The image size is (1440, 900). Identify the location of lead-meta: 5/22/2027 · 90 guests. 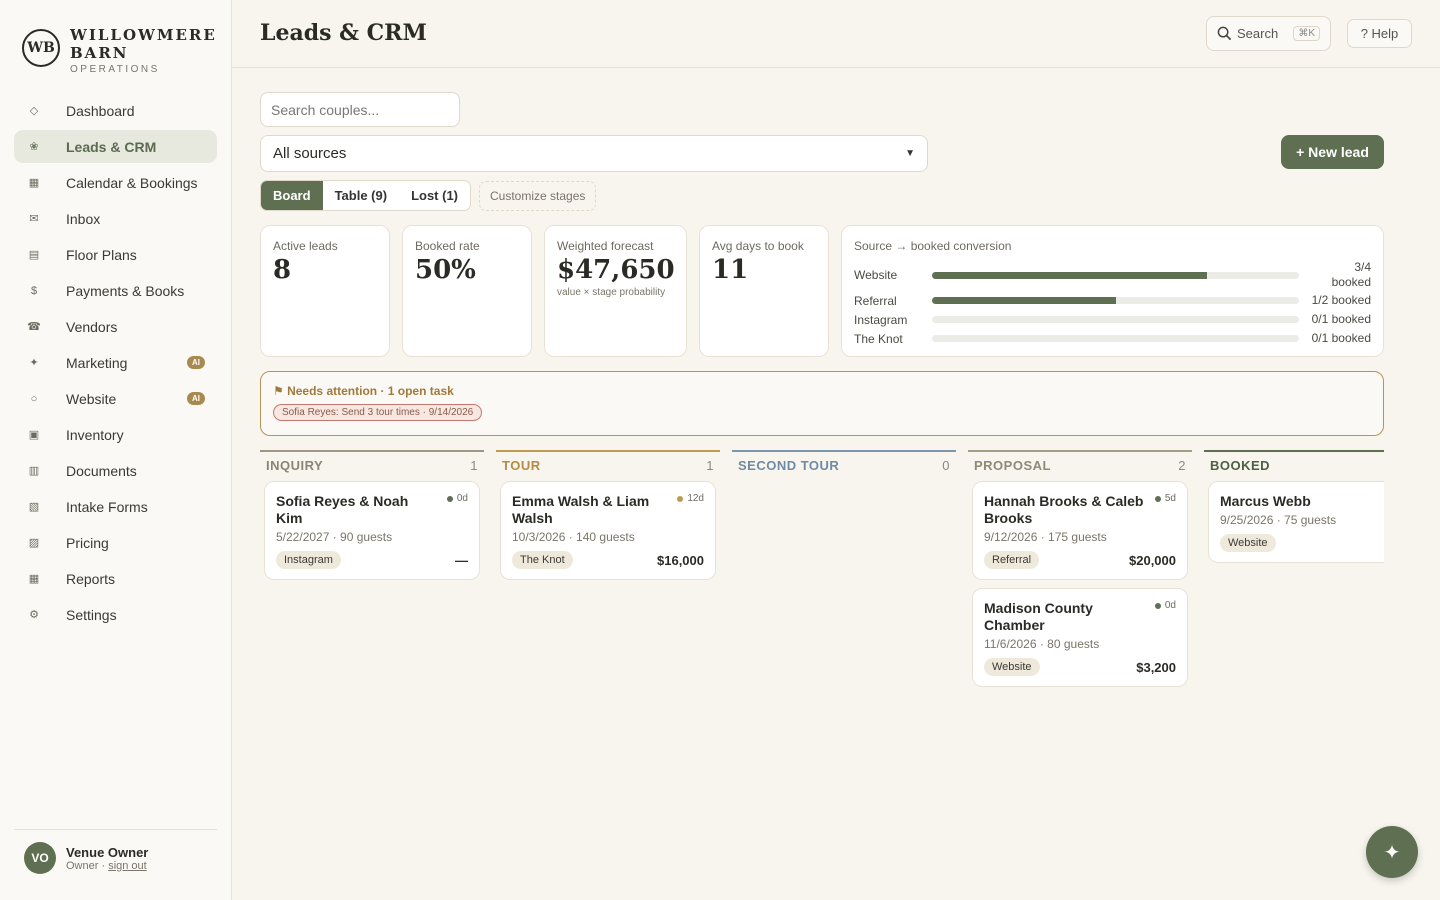
(334, 537).